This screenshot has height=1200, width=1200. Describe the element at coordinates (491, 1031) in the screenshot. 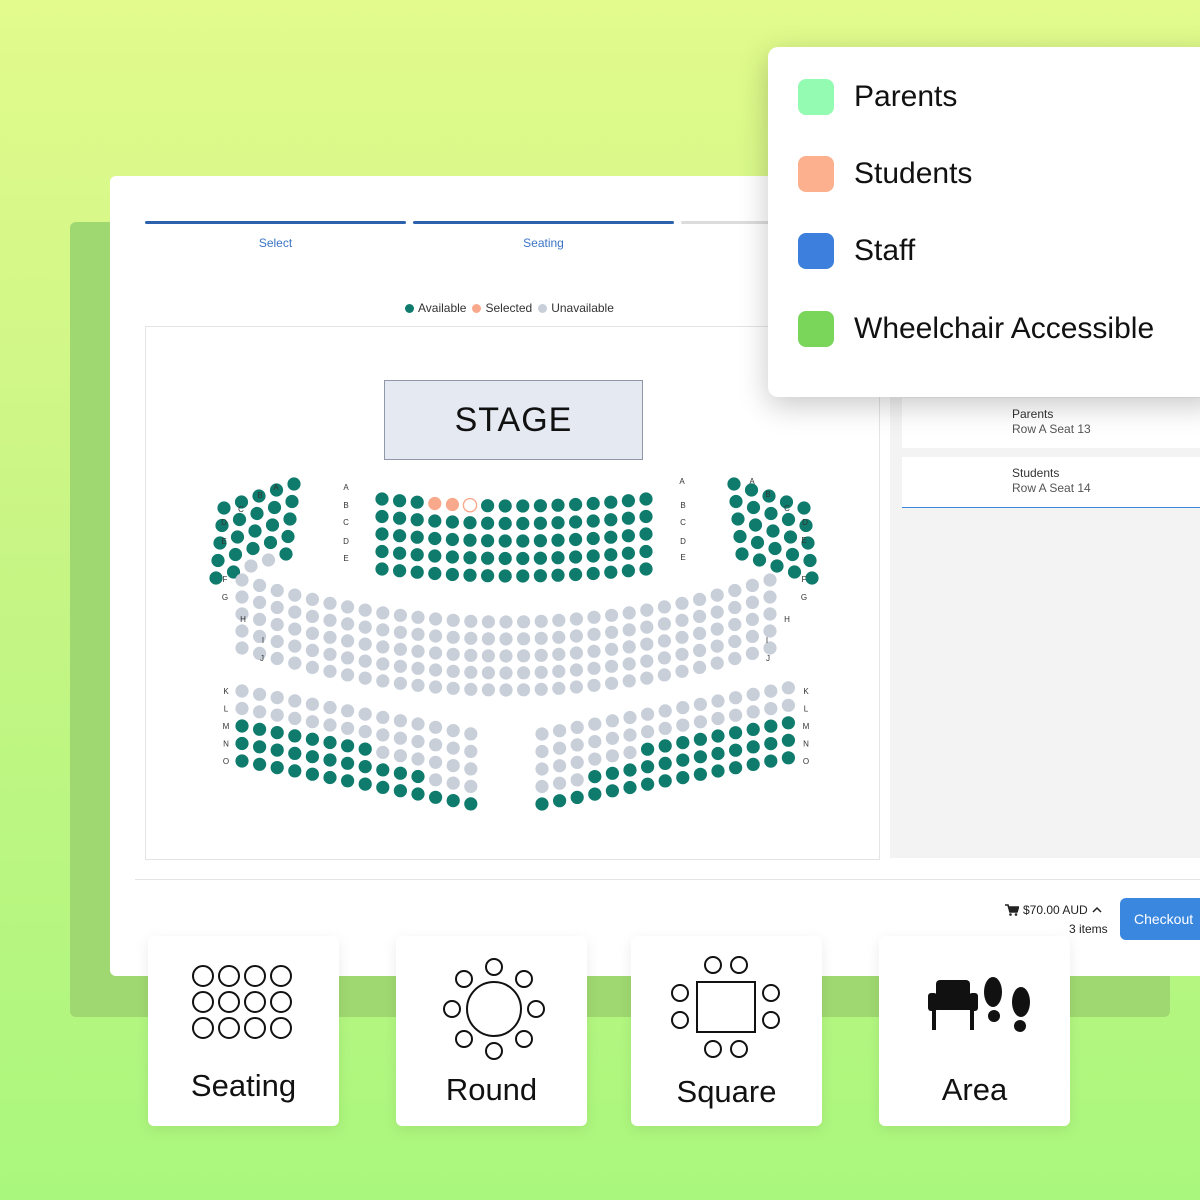

I see `tool-round: Round` at that location.